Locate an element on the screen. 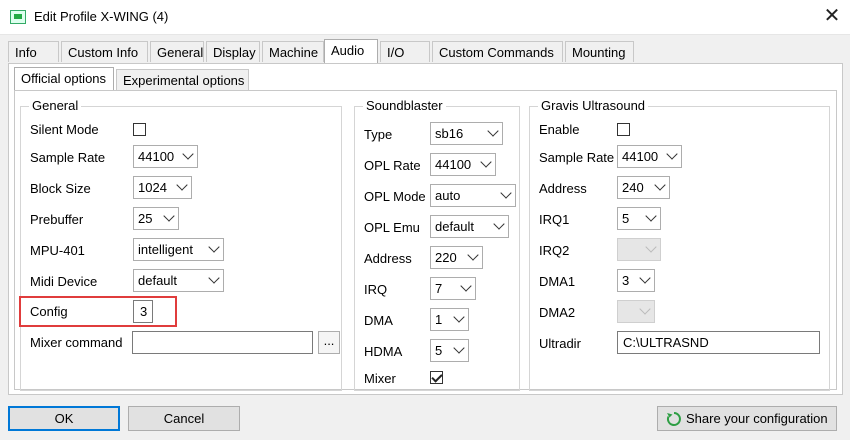  share-configuration-button: Share your configuration is located at coordinates (747, 418).